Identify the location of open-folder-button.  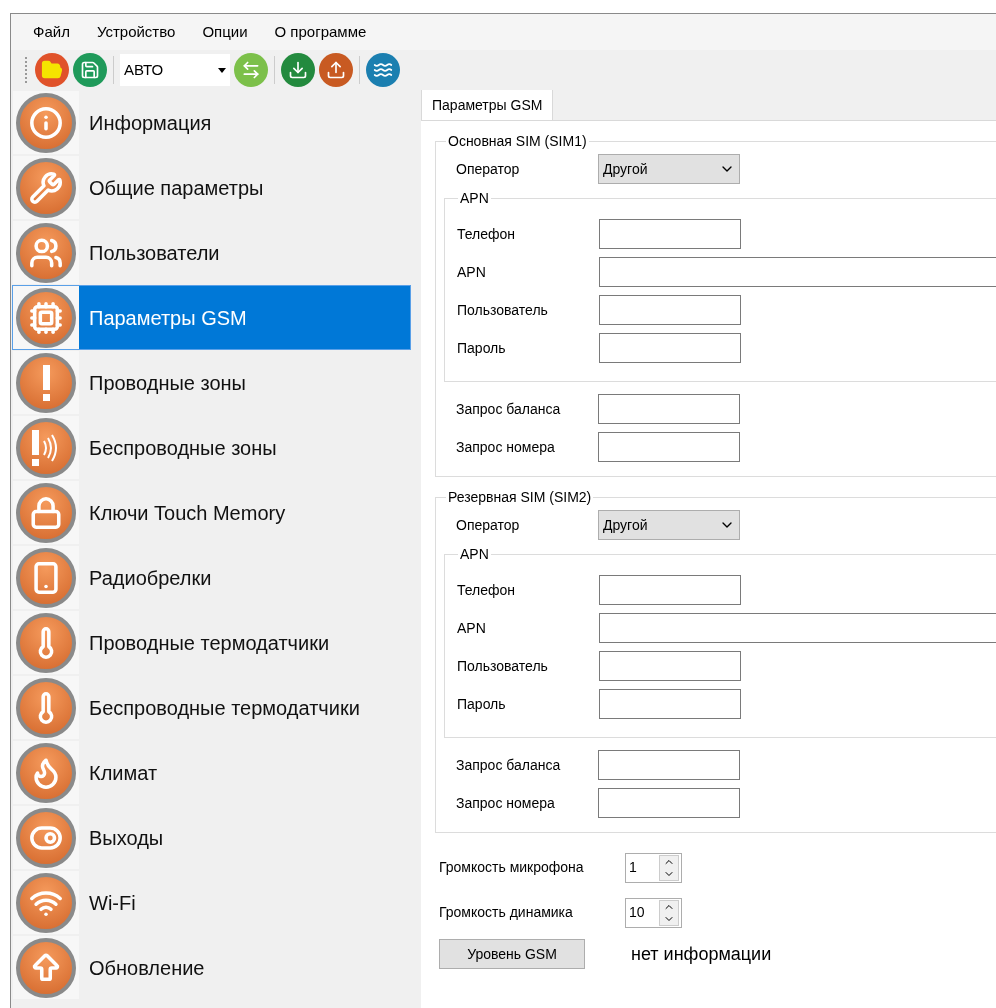
(52, 70).